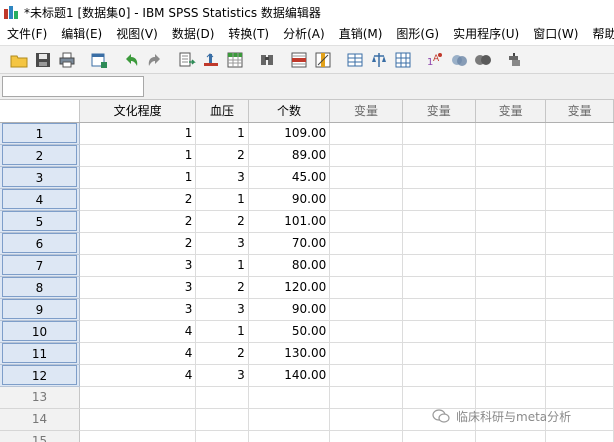 The image size is (614, 442). Describe the element at coordinates (483, 60) in the screenshot. I see `show-all-variables-icon` at that location.